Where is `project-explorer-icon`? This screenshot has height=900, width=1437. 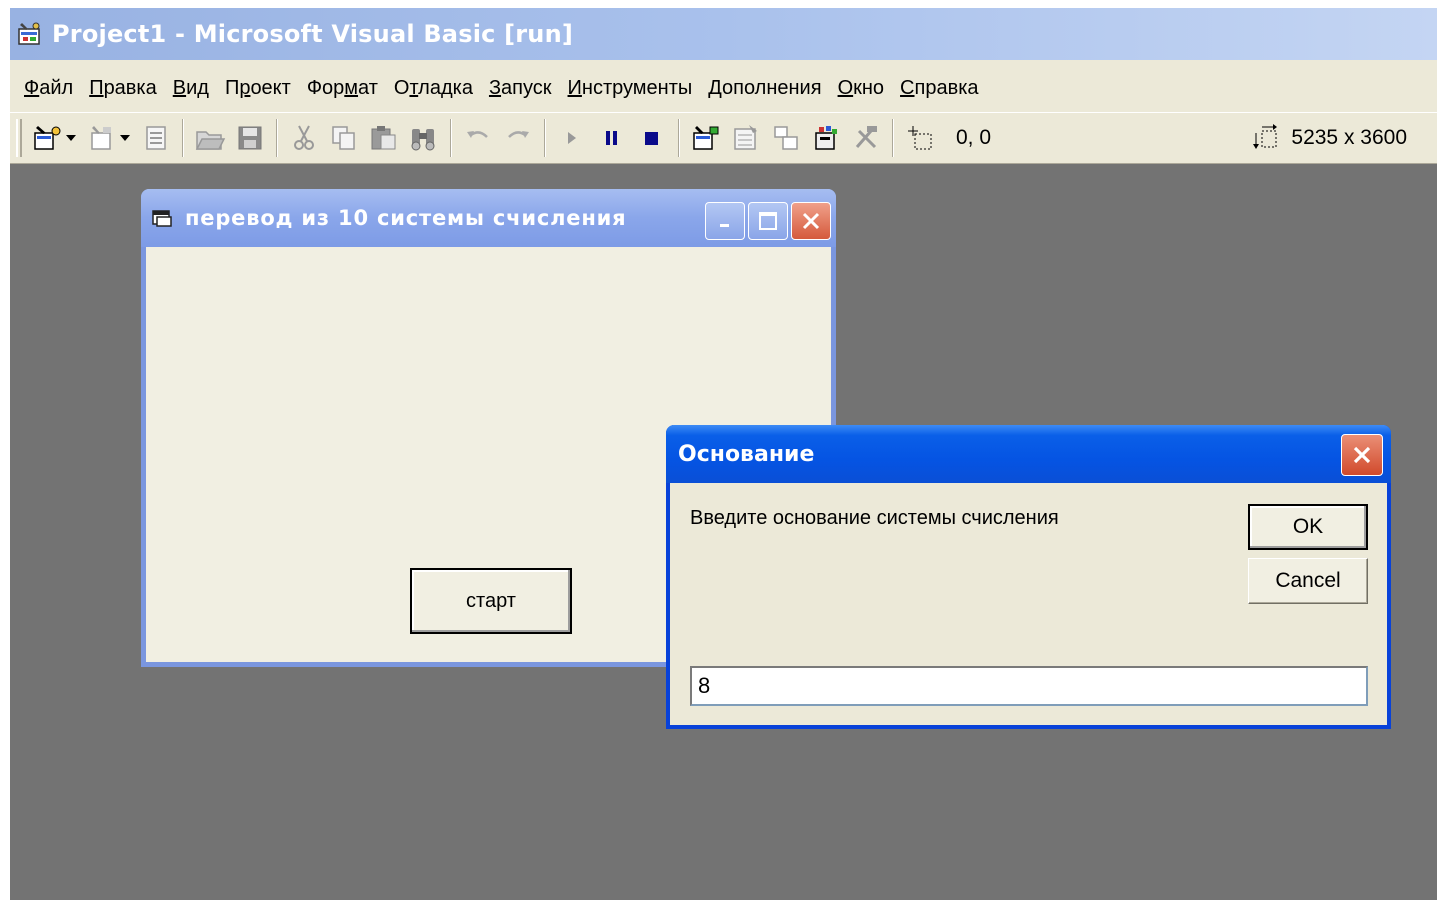
project-explorer-icon is located at coordinates (706, 138).